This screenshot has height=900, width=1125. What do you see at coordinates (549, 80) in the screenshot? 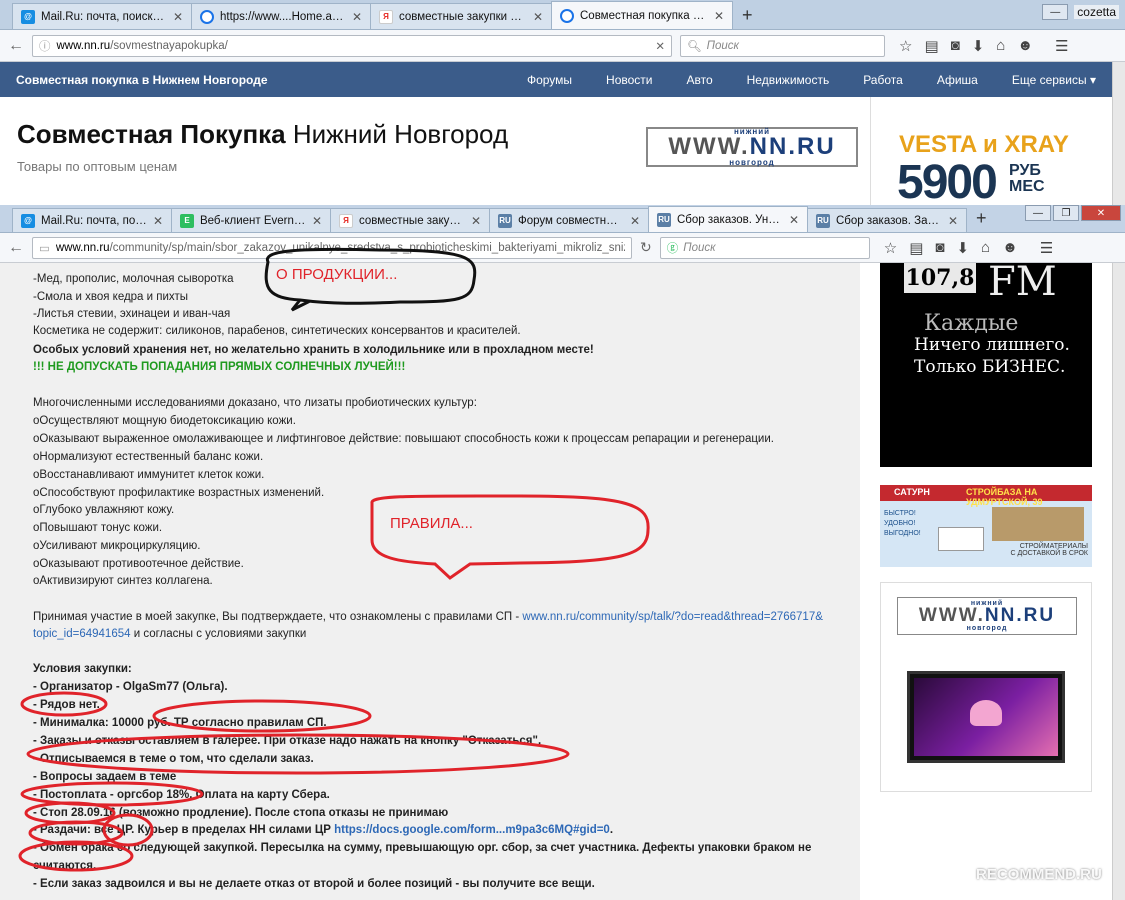
I see `menu-forums: Форумы` at bounding box center [549, 80].